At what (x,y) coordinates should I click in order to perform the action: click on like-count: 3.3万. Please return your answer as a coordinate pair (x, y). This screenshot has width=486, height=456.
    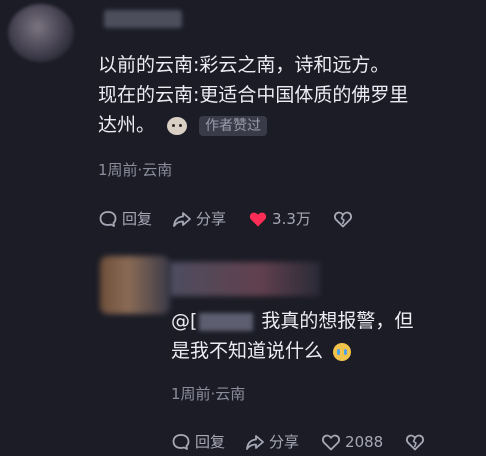
    Looking at the image, I should click on (291, 219).